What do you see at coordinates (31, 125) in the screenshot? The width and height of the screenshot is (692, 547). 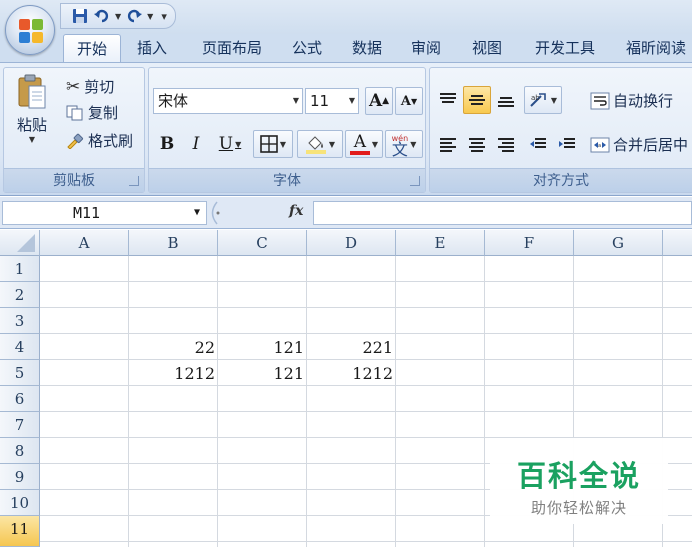 I see `paste-label: 粘贴` at bounding box center [31, 125].